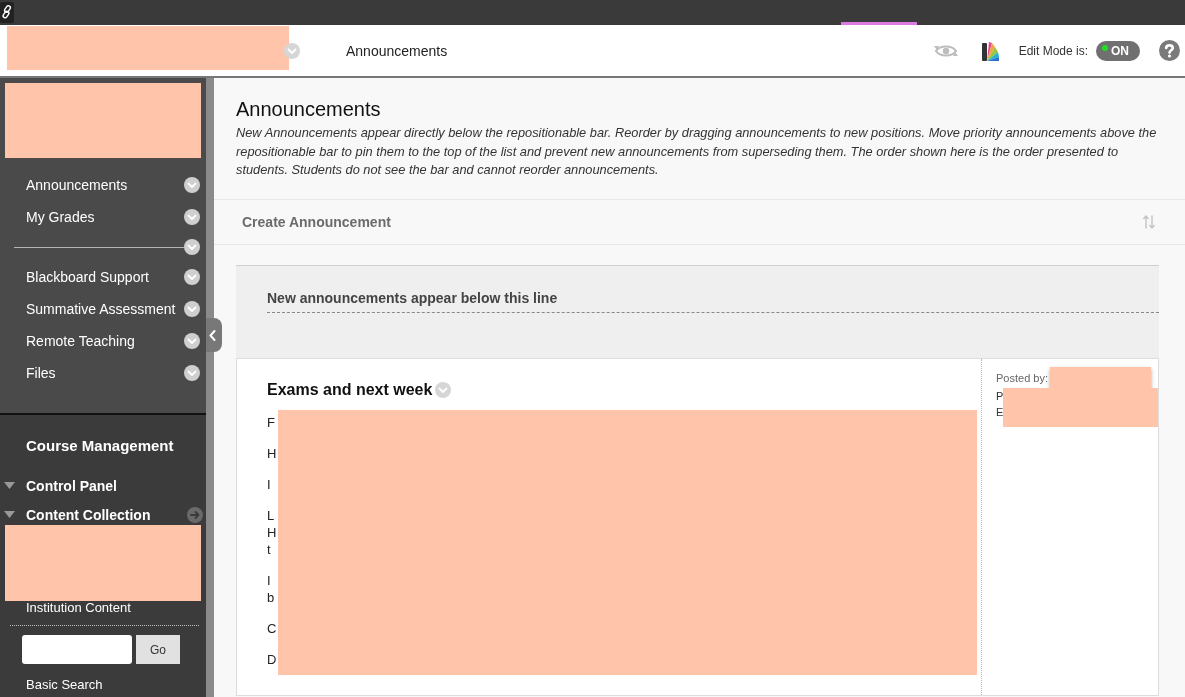 Image resolution: width=1185 pixels, height=697 pixels. Describe the element at coordinates (105, 185) in the screenshot. I see `sidebar-link: Announcements` at that location.